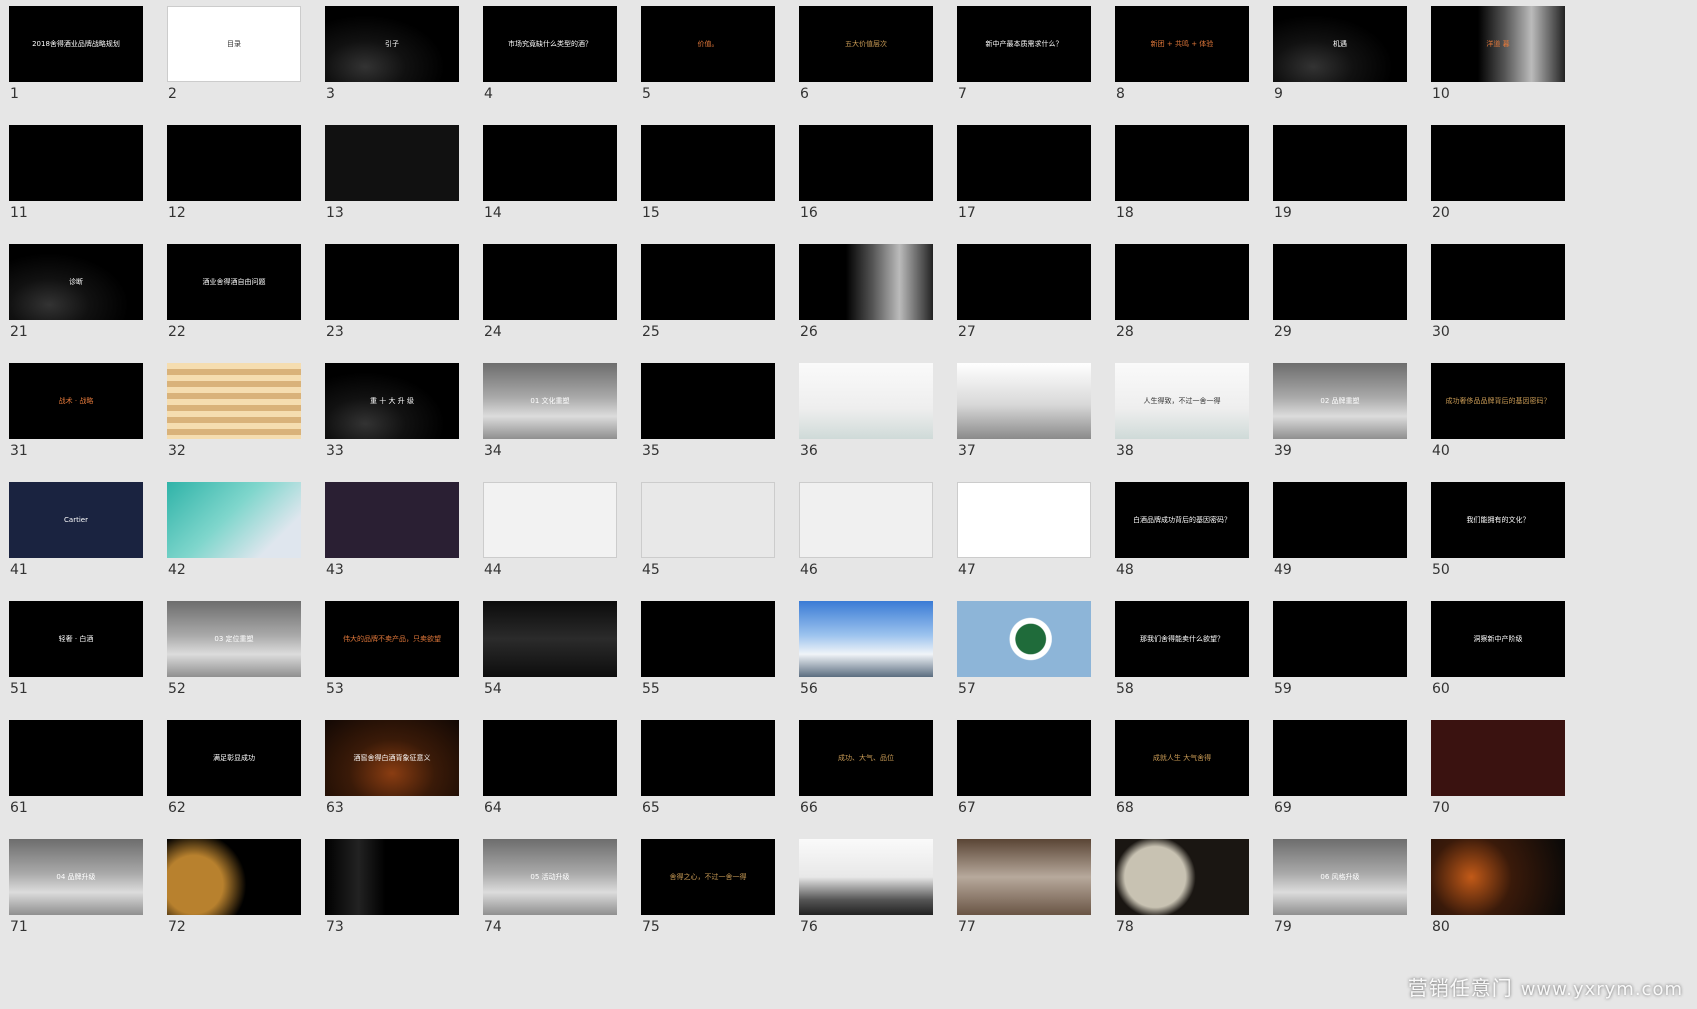  I want to click on slide-thumbnail-67: 67, so click(1024, 768).